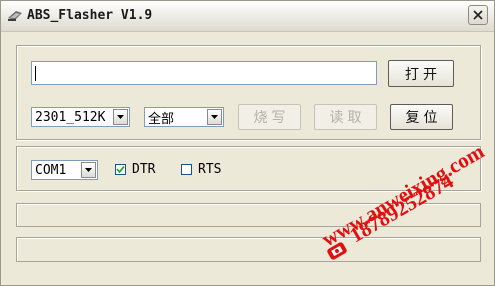 The image size is (495, 286). What do you see at coordinates (269, 117) in the screenshot?
I see `burn-button: 烧写` at bounding box center [269, 117].